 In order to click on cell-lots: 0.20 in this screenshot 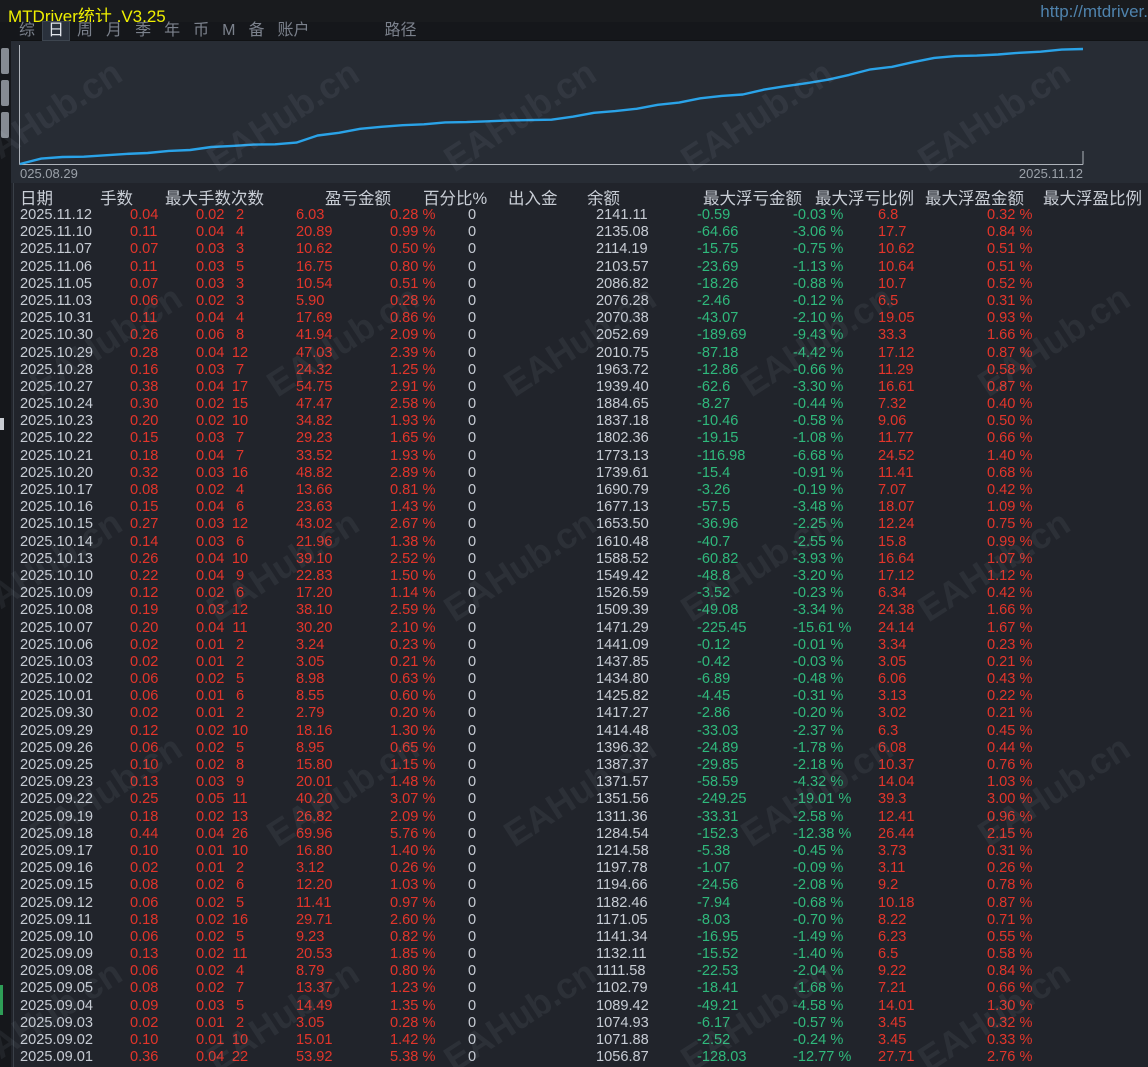, I will do `click(144, 627)`.